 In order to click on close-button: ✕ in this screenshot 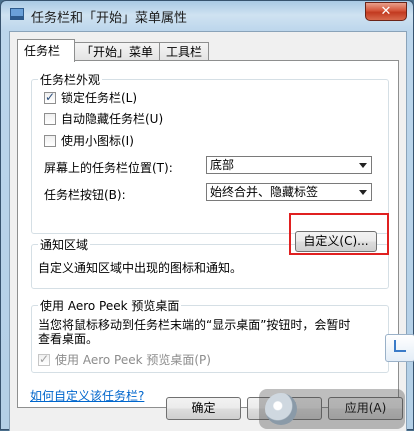, I will do `click(386, 11)`.